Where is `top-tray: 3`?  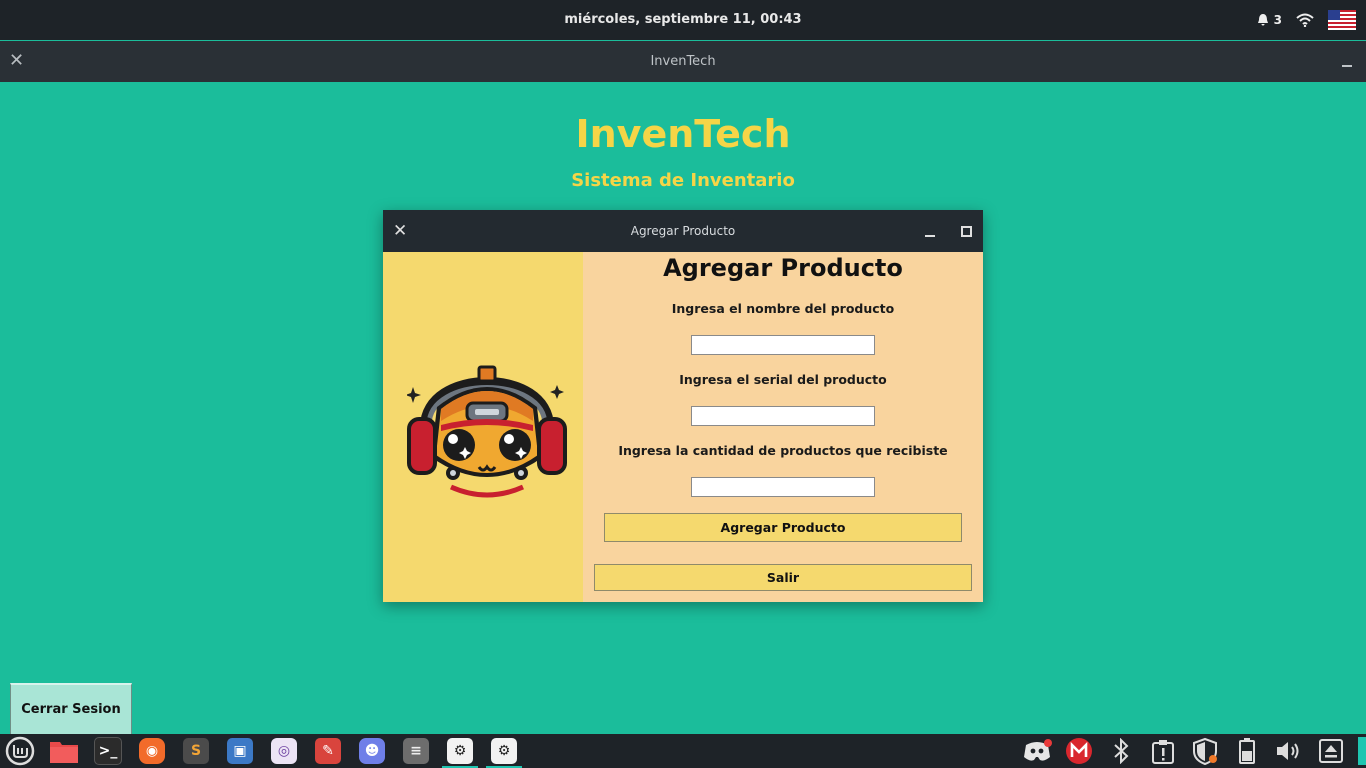 top-tray: 3 is located at coordinates (1305, 20).